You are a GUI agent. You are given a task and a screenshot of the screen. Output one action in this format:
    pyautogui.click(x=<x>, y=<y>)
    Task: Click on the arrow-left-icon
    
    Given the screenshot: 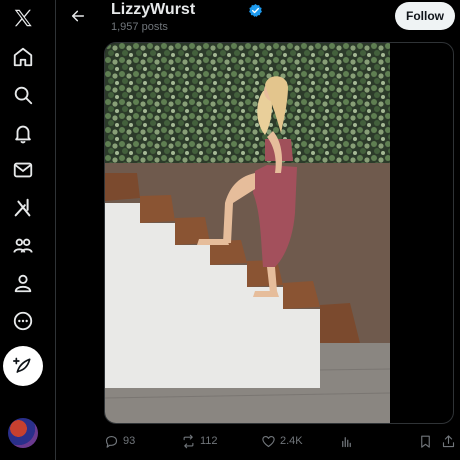 What is the action you would take?
    pyautogui.click(x=78, y=16)
    